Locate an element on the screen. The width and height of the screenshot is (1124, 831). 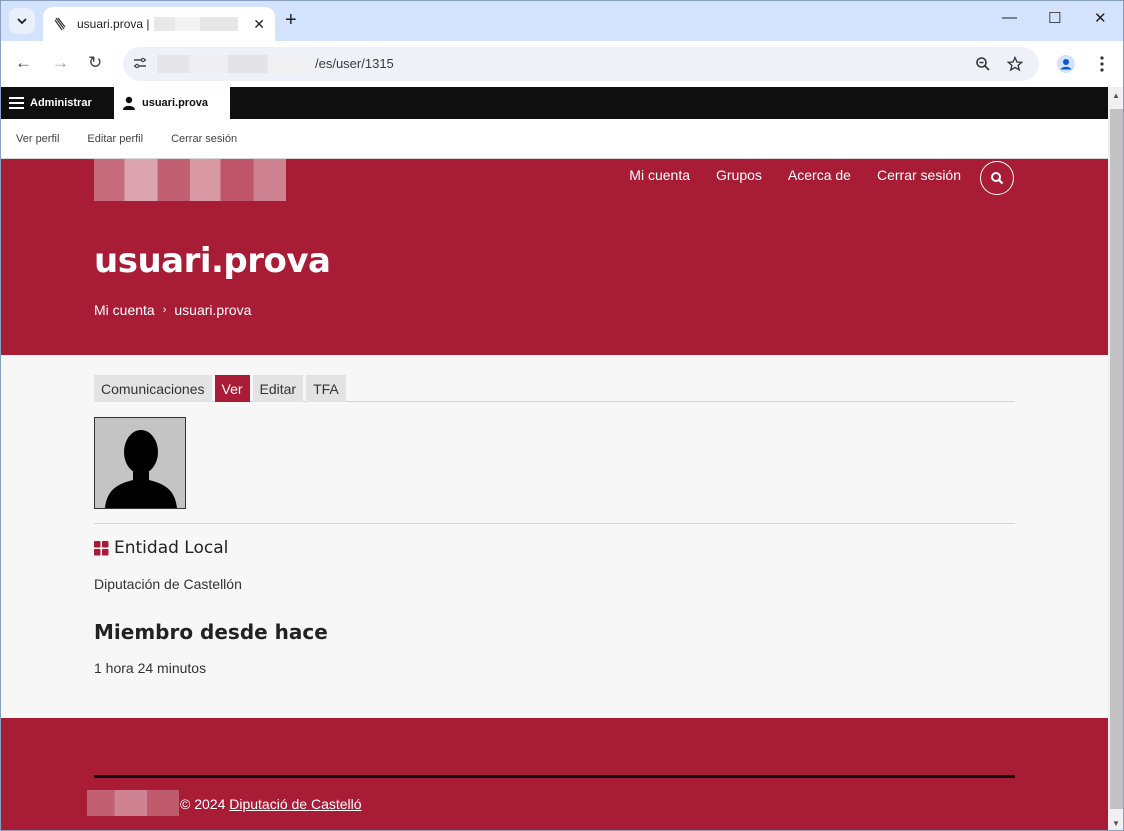
search-icon is located at coordinates (997, 178).